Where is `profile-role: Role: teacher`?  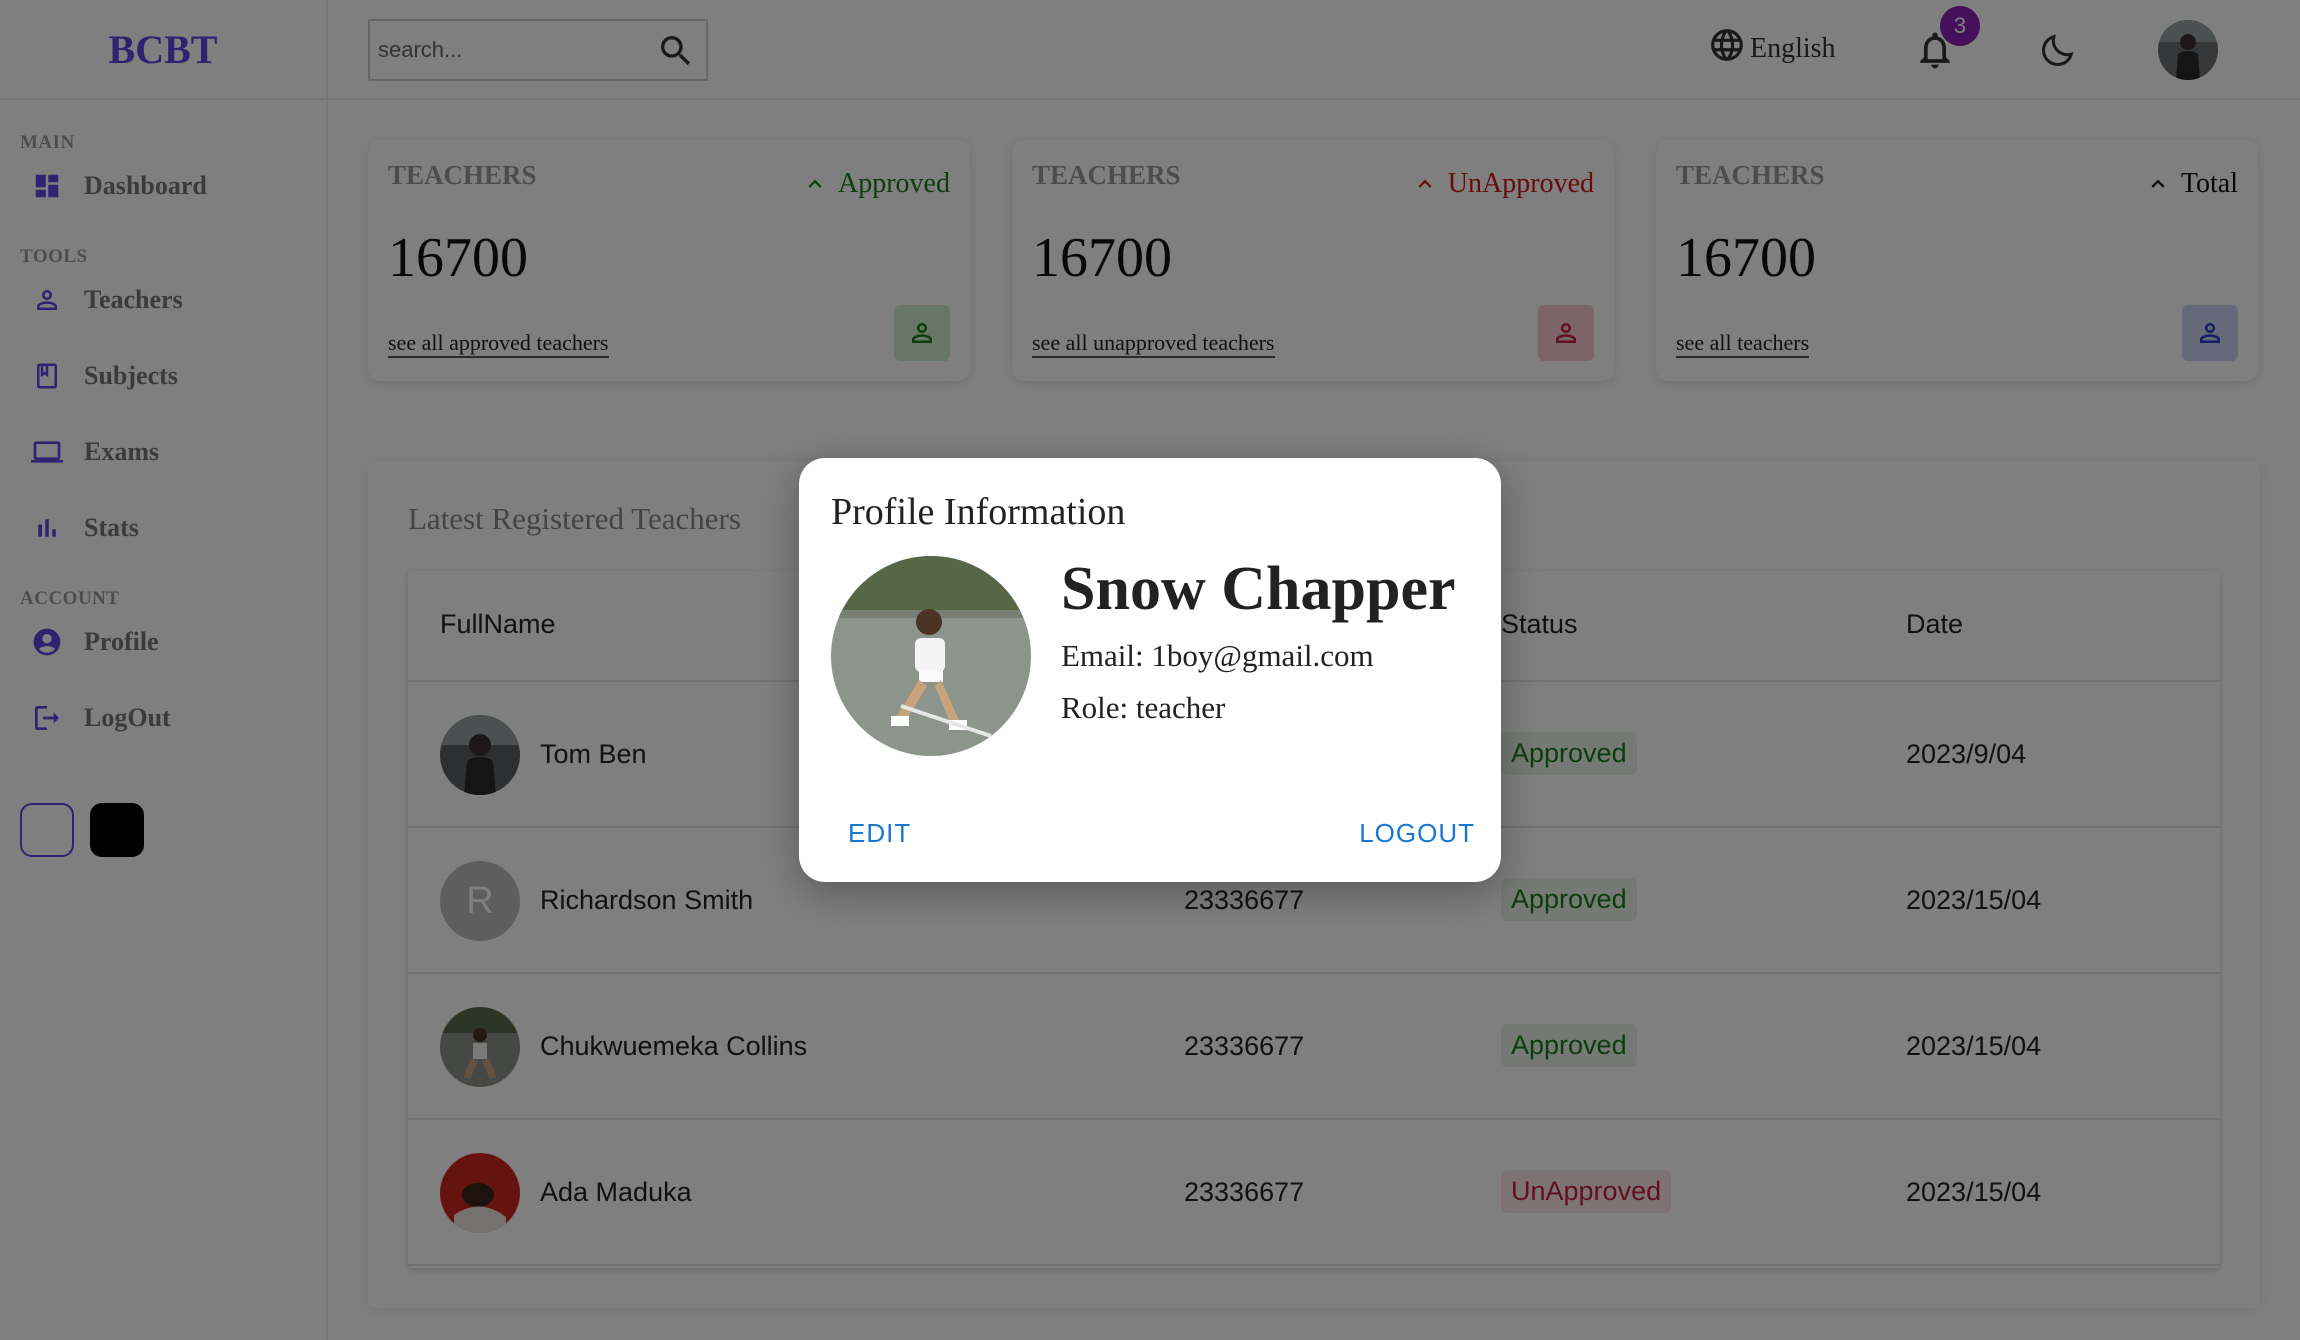 profile-role: Role: teacher is located at coordinates (1143, 707).